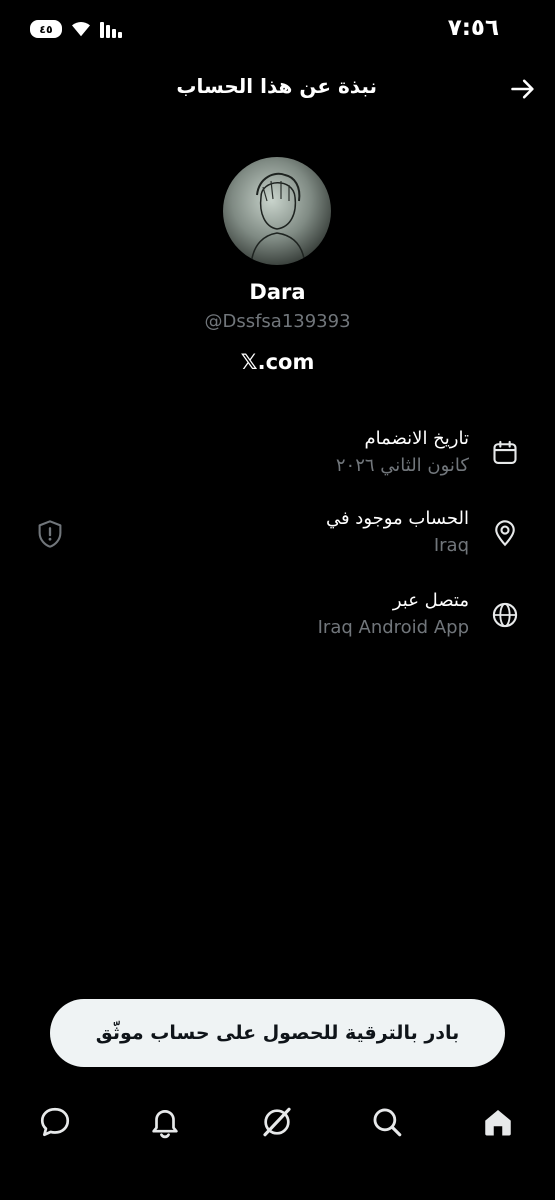 The height and width of the screenshot is (1200, 555). Describe the element at coordinates (430, 600) in the screenshot. I see `connected-via-label: متصل عبر` at that location.